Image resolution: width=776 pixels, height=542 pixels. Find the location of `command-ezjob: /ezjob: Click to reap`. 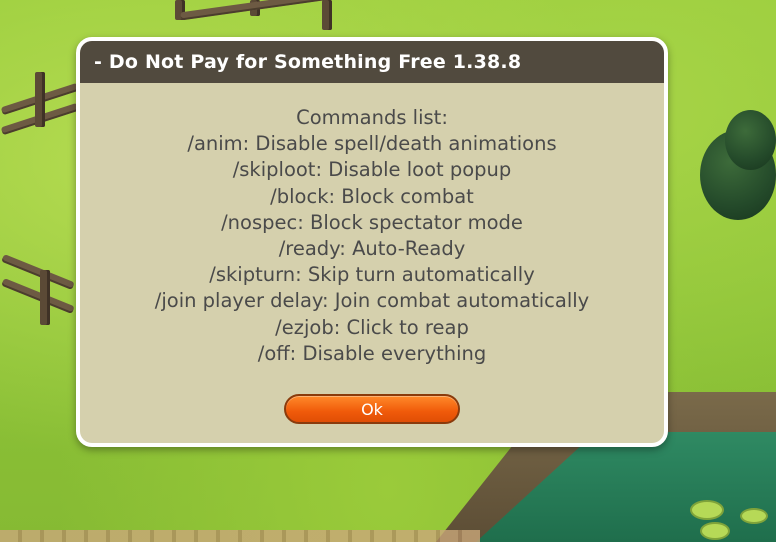

command-ezjob: /ezjob: Click to reap is located at coordinates (372, 327).